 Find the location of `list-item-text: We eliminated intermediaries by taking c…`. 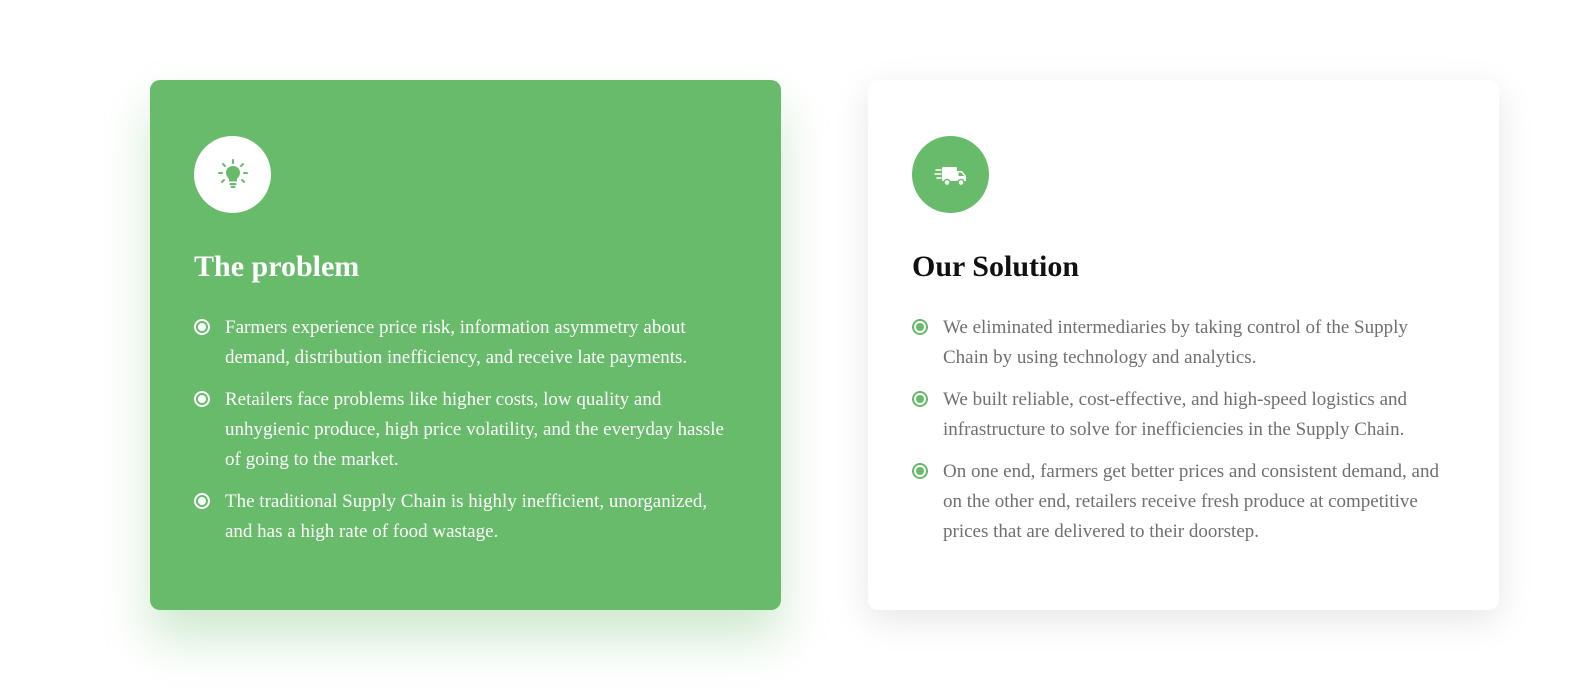

list-item-text: We eliminated intermediaries by taking c… is located at coordinates (1175, 342).